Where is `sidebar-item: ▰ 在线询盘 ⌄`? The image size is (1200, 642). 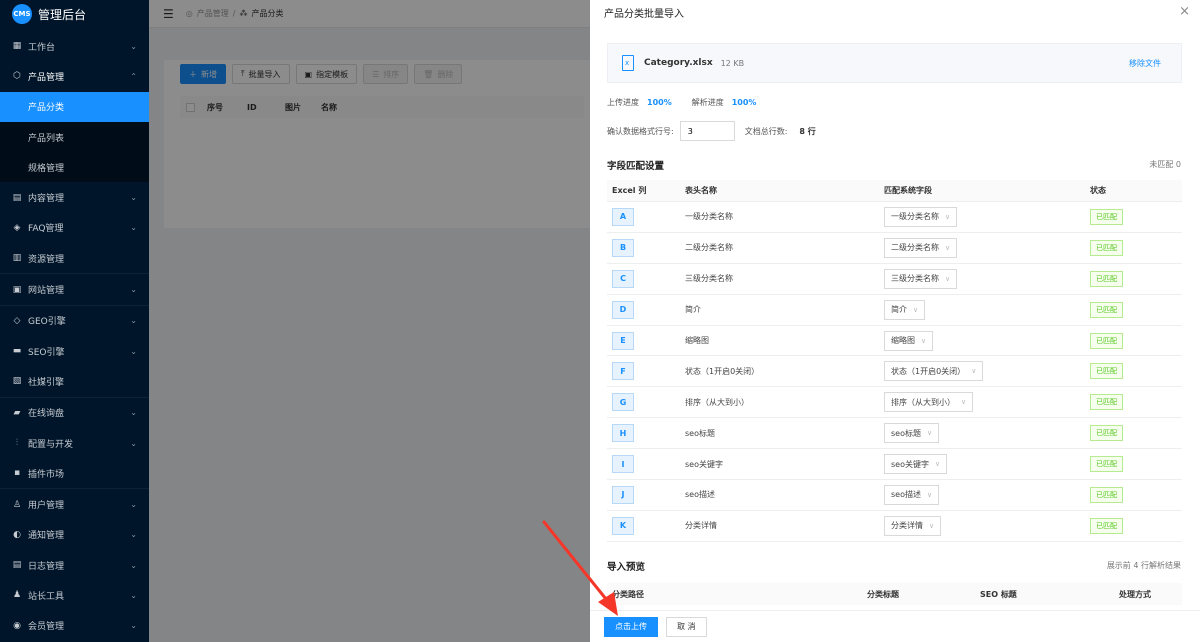
sidebar-item: ▰ 在线询盘 ⌄ is located at coordinates (74, 413).